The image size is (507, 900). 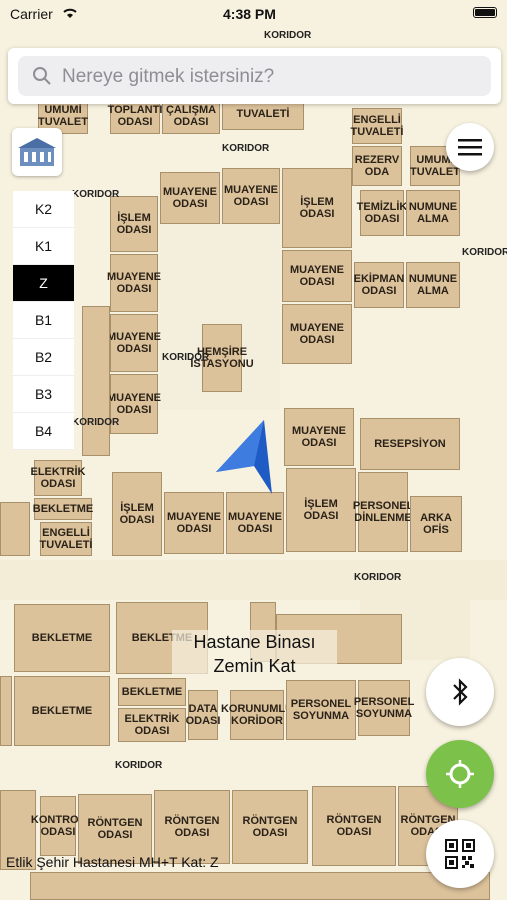 I want to click on room-korunumlu: KORUNUMLU KORİDOR, so click(x=257, y=715).